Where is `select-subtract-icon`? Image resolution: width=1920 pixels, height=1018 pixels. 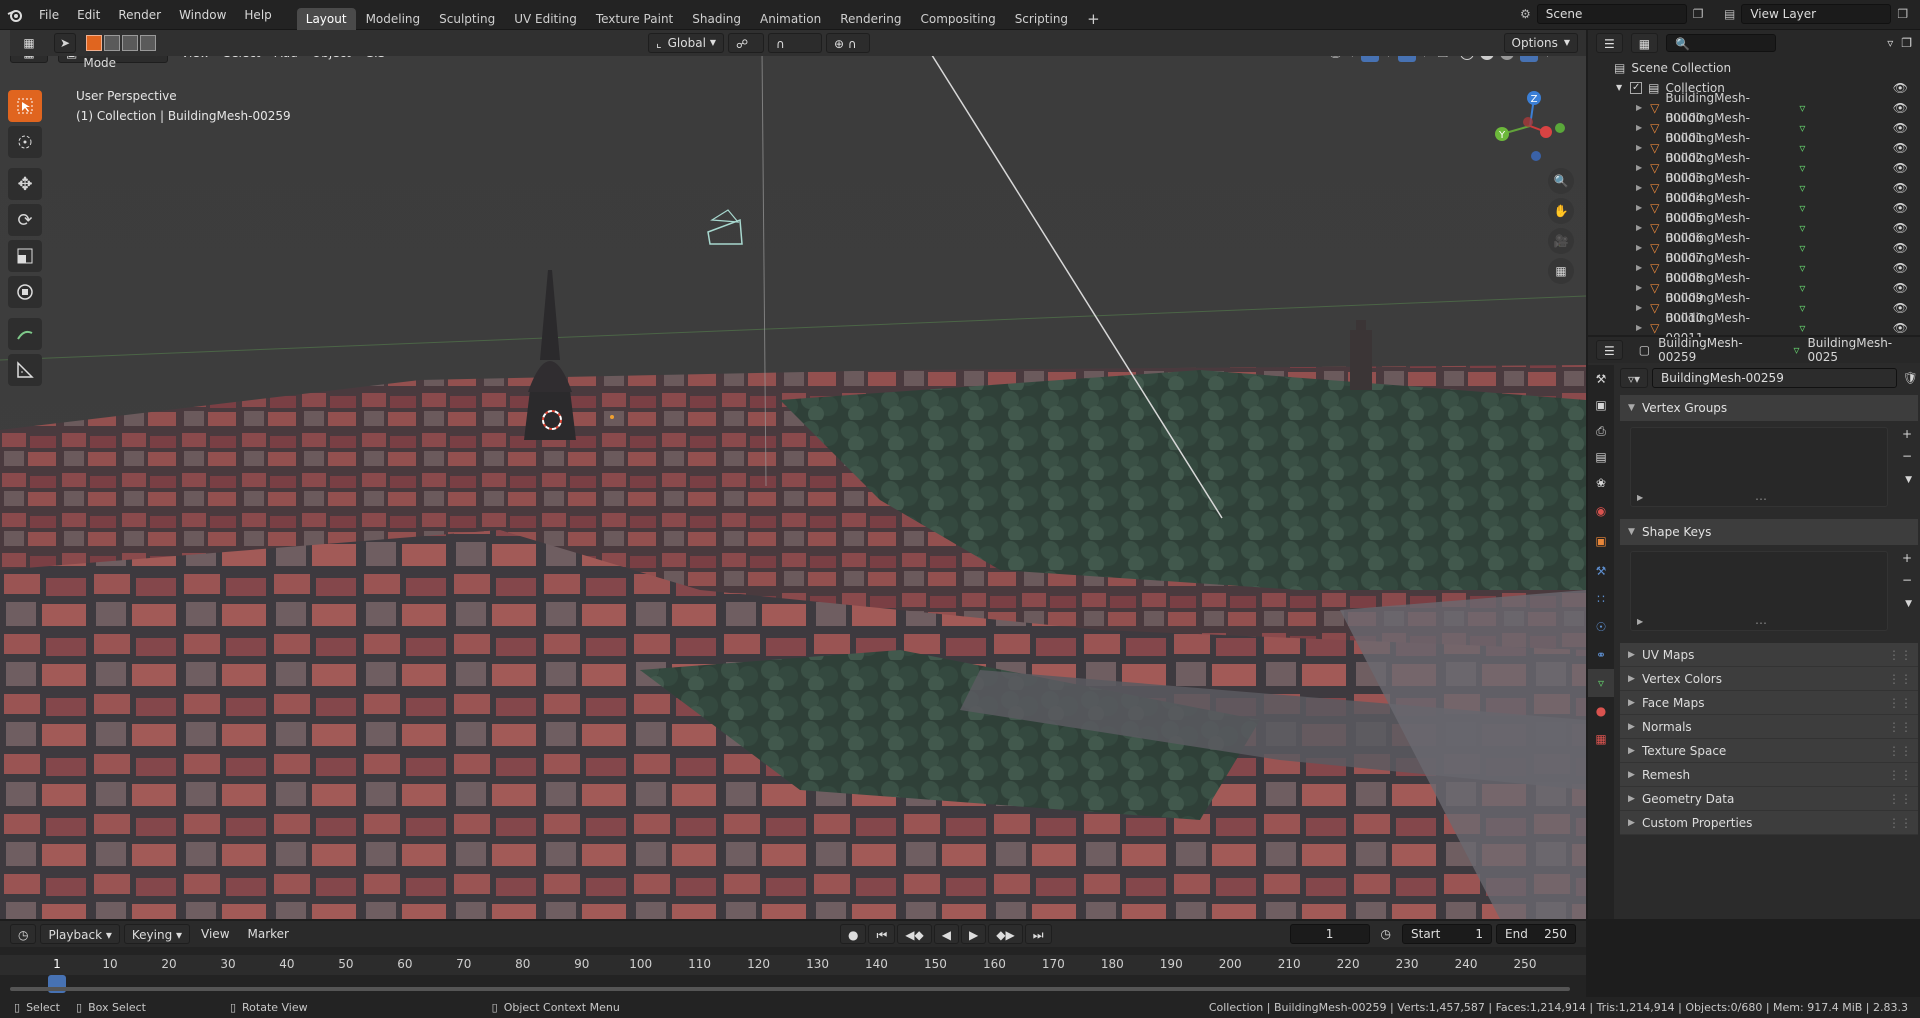
select-subtract-icon is located at coordinates (130, 43).